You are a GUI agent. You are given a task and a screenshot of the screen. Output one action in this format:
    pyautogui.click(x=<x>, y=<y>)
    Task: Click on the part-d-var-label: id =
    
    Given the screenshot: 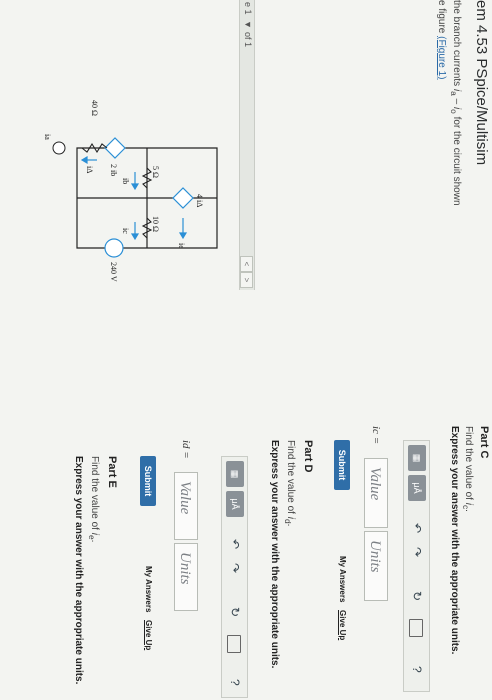 What is the action you would take?
    pyautogui.click(x=186, y=449)
    